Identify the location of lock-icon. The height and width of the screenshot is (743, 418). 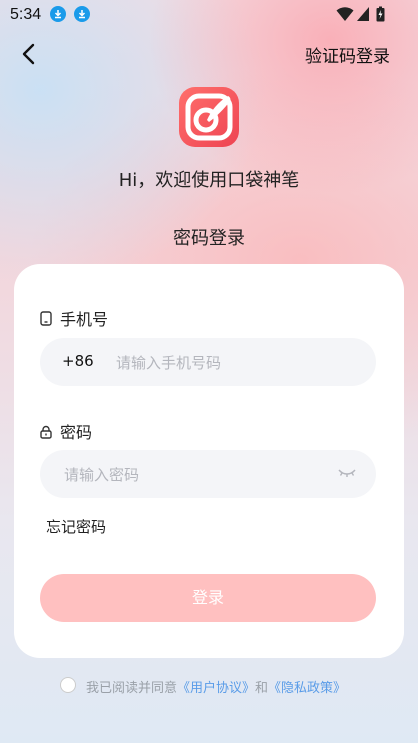
(46, 432).